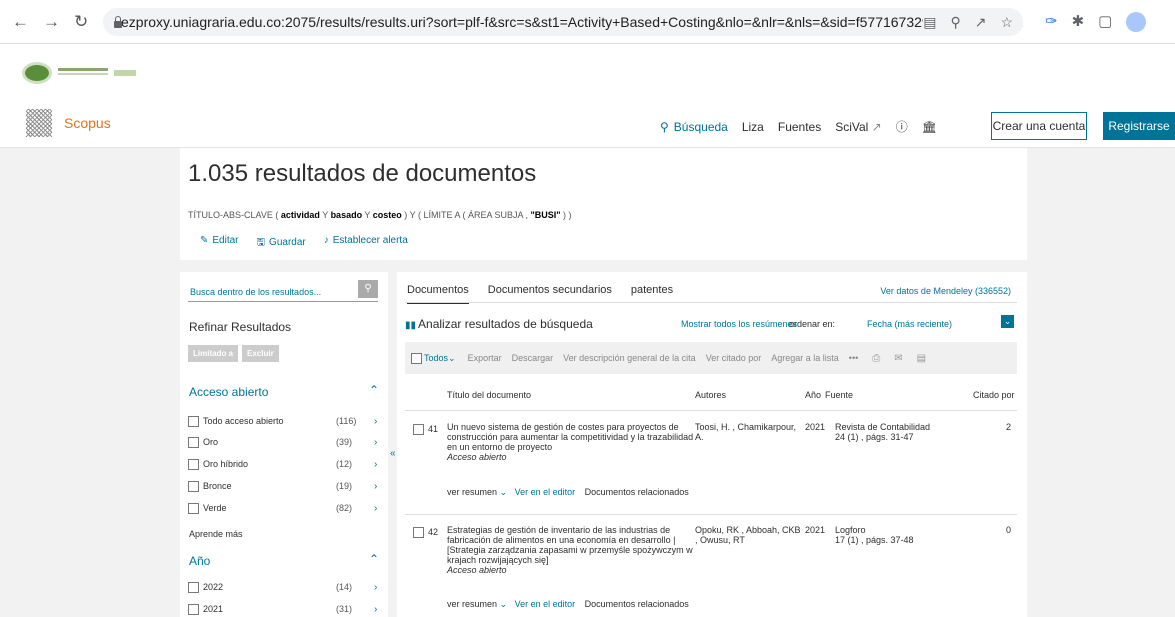  Describe the element at coordinates (910, 535) in the screenshot. I see `document-source: Logforo 17 (1) , págs. 37-48` at that location.